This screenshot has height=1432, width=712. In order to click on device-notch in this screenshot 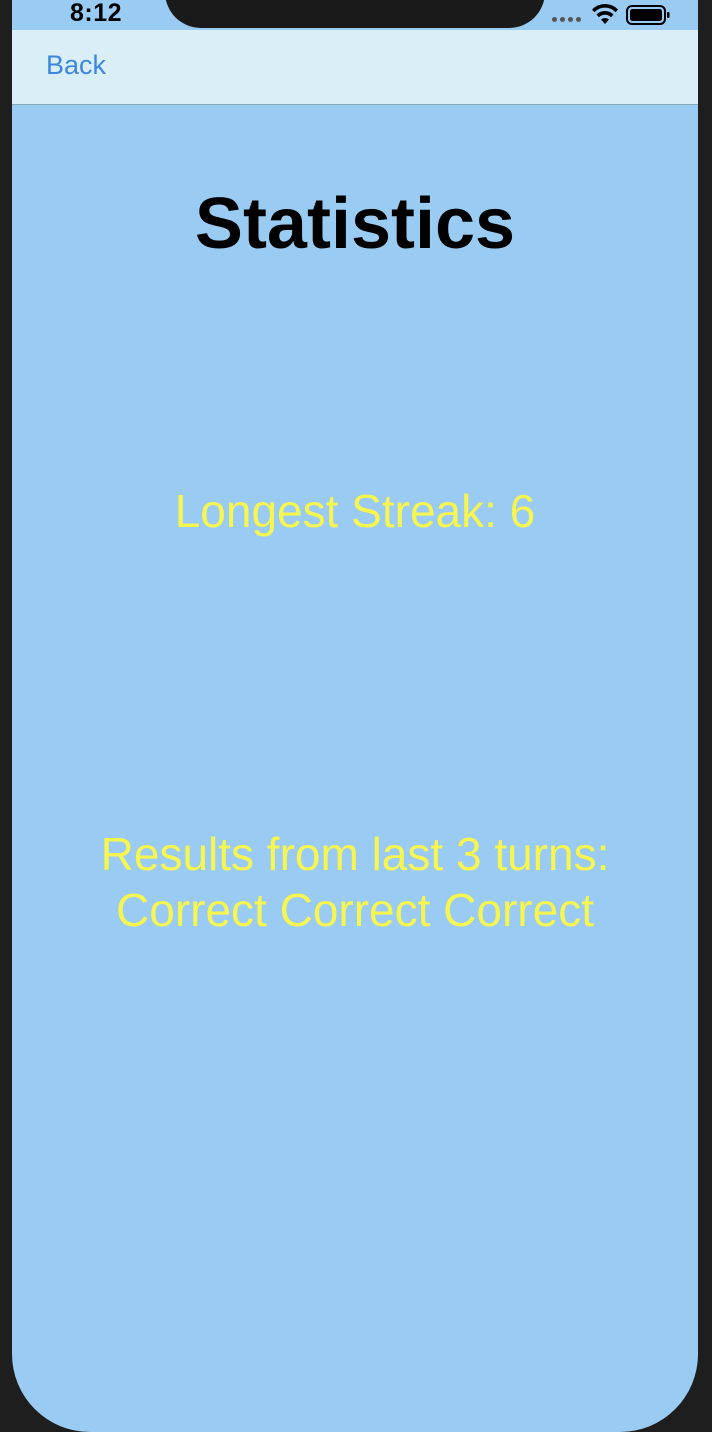, I will do `click(355, 14)`.